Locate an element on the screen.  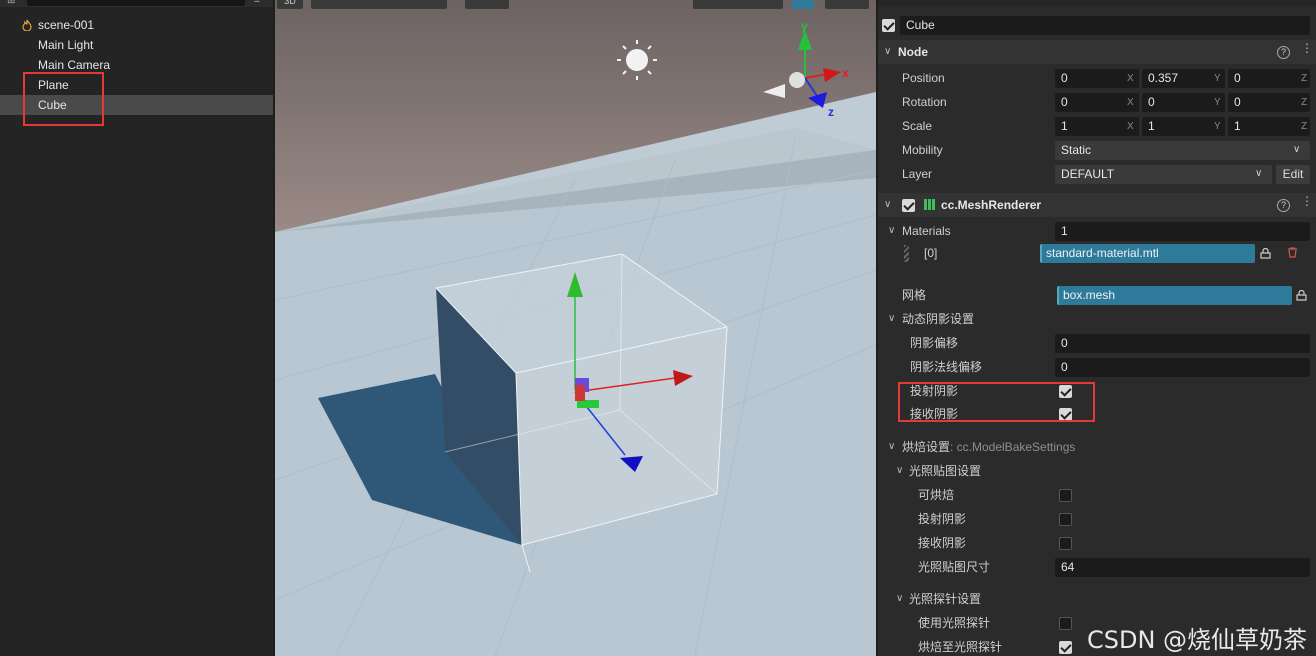
lm-cast-row: 投射阴影 is located at coordinates (1097, 519).